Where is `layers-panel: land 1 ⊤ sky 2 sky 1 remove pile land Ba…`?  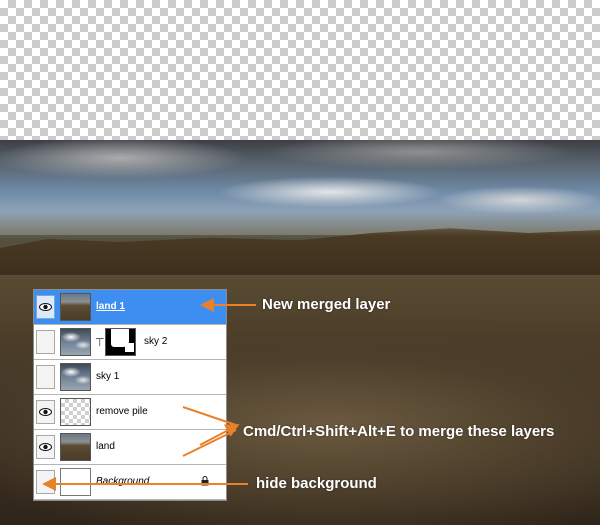
layers-panel: land 1 ⊤ sky 2 sky 1 remove pile land Ba… is located at coordinates (130, 395).